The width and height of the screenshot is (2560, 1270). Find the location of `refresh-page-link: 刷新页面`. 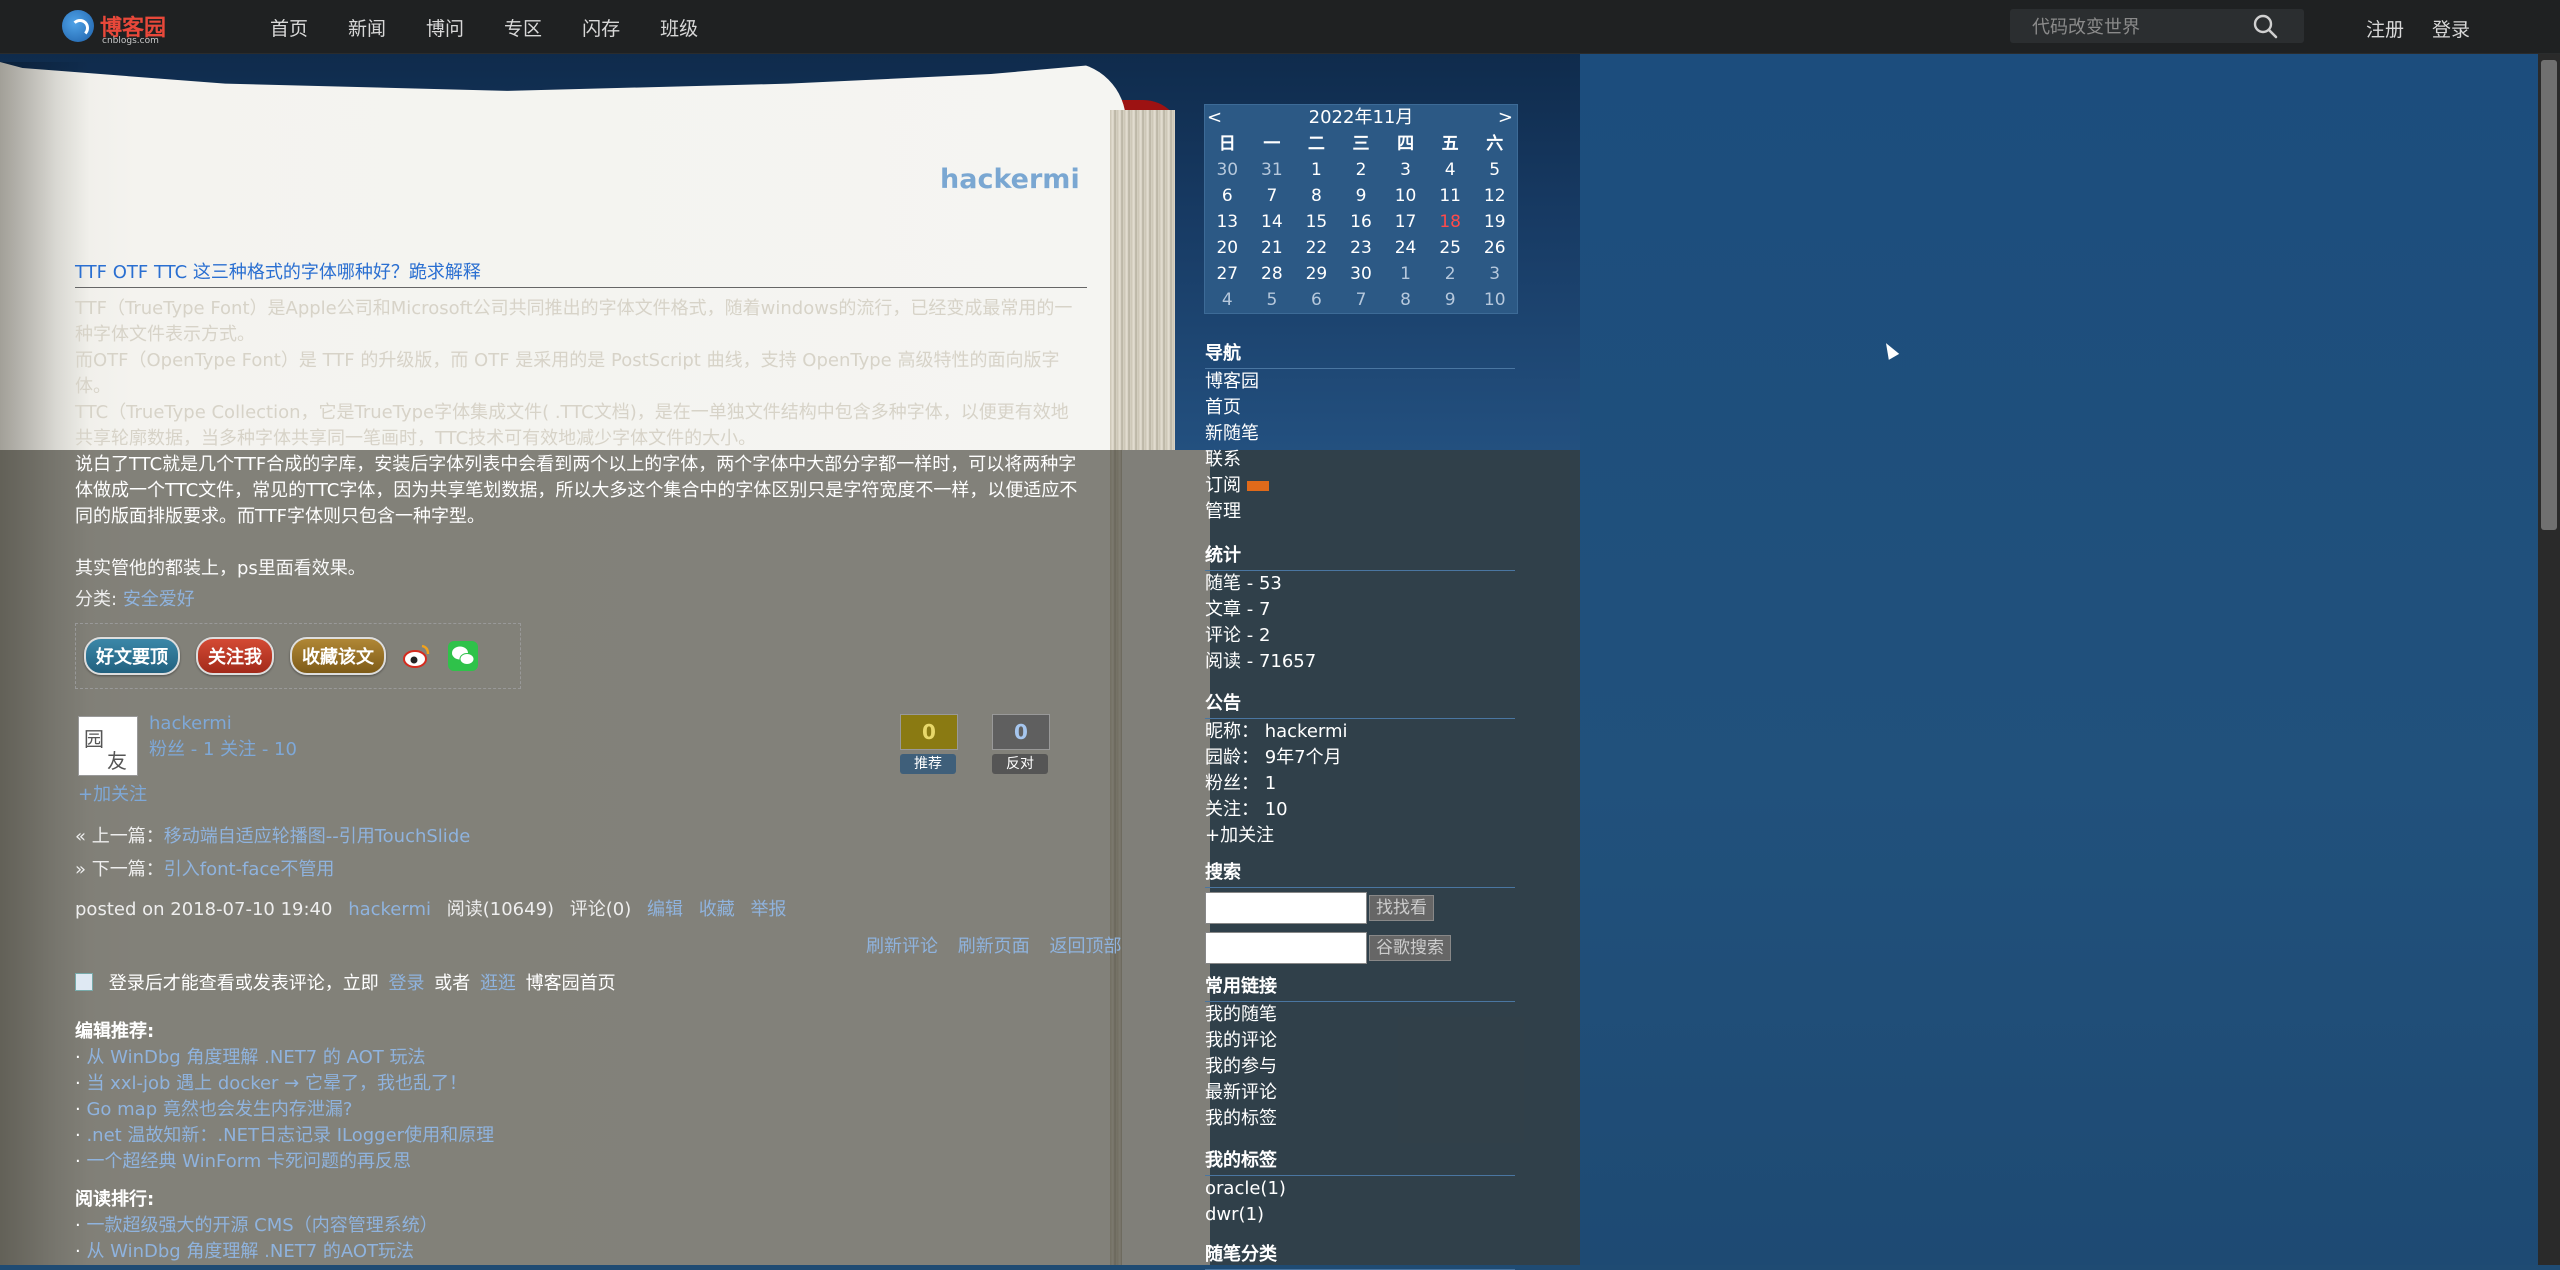

refresh-page-link: 刷新页面 is located at coordinates (994, 946).